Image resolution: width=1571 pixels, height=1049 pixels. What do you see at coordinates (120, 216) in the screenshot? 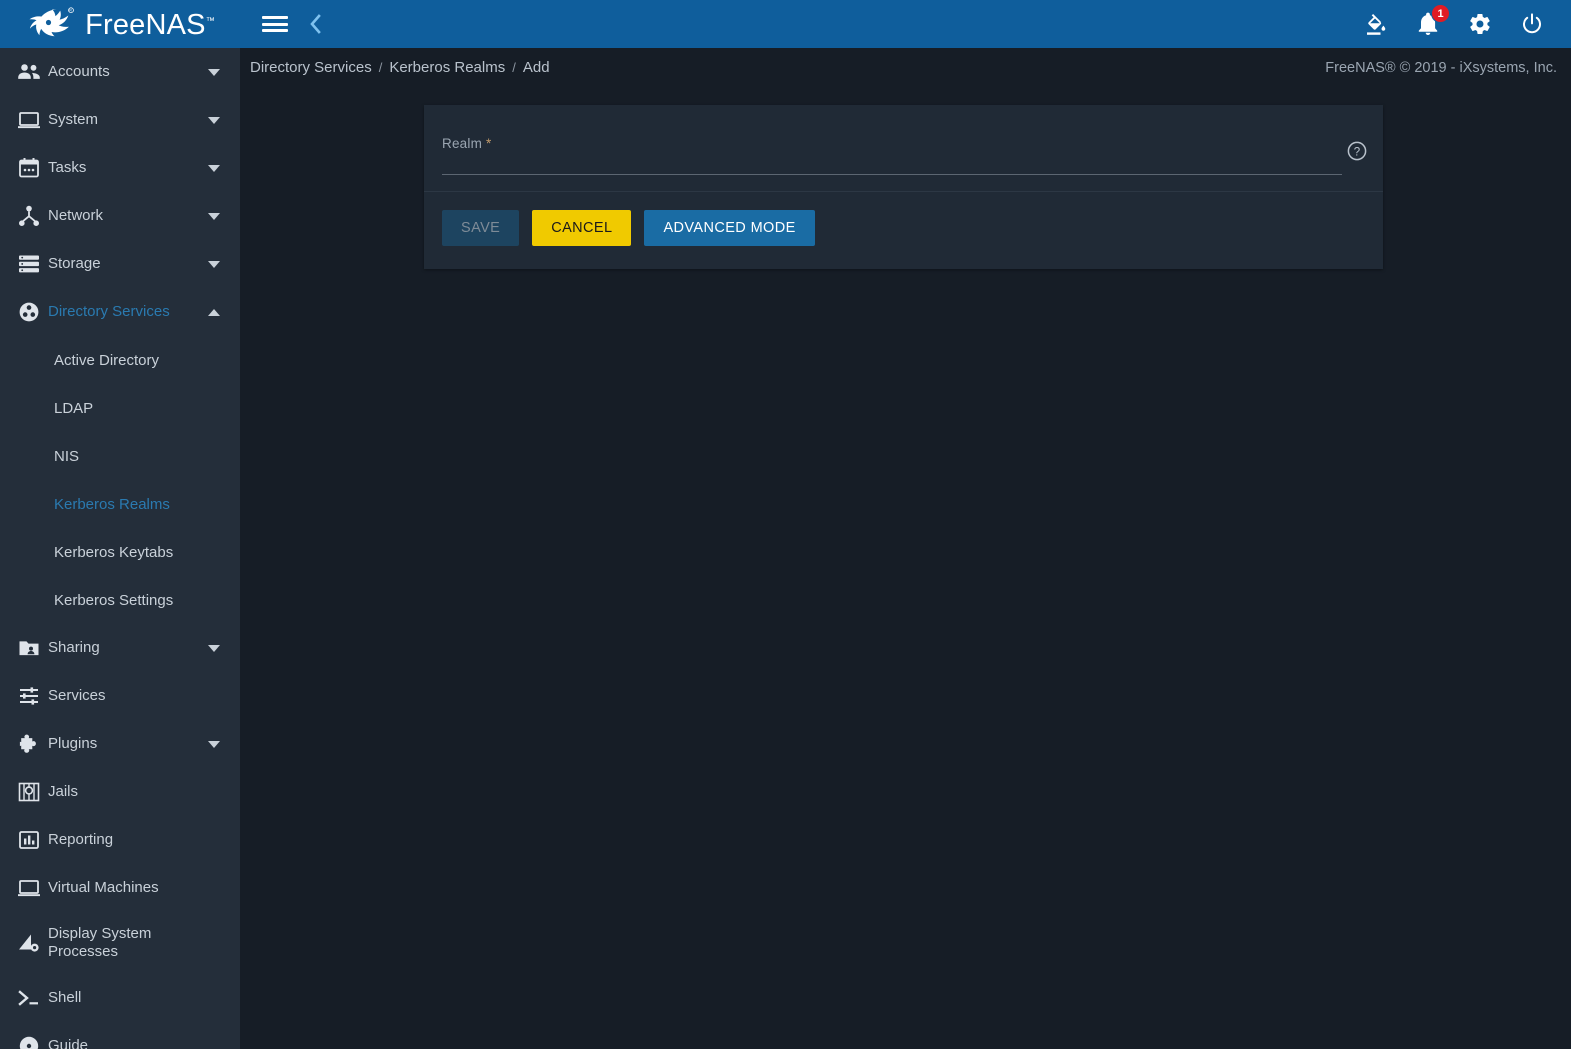
I see `sidebar-item-network: Network` at bounding box center [120, 216].